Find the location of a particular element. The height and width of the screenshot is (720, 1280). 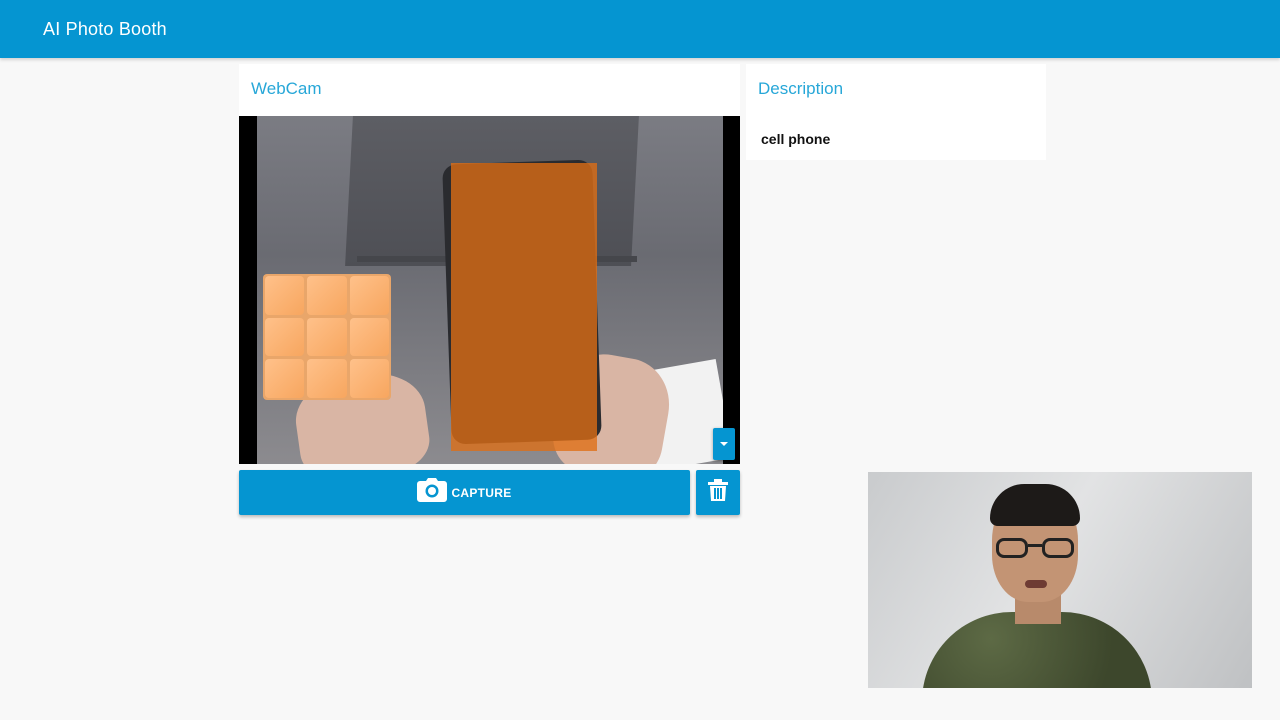

capture-button: CAPTURE is located at coordinates (464, 492).